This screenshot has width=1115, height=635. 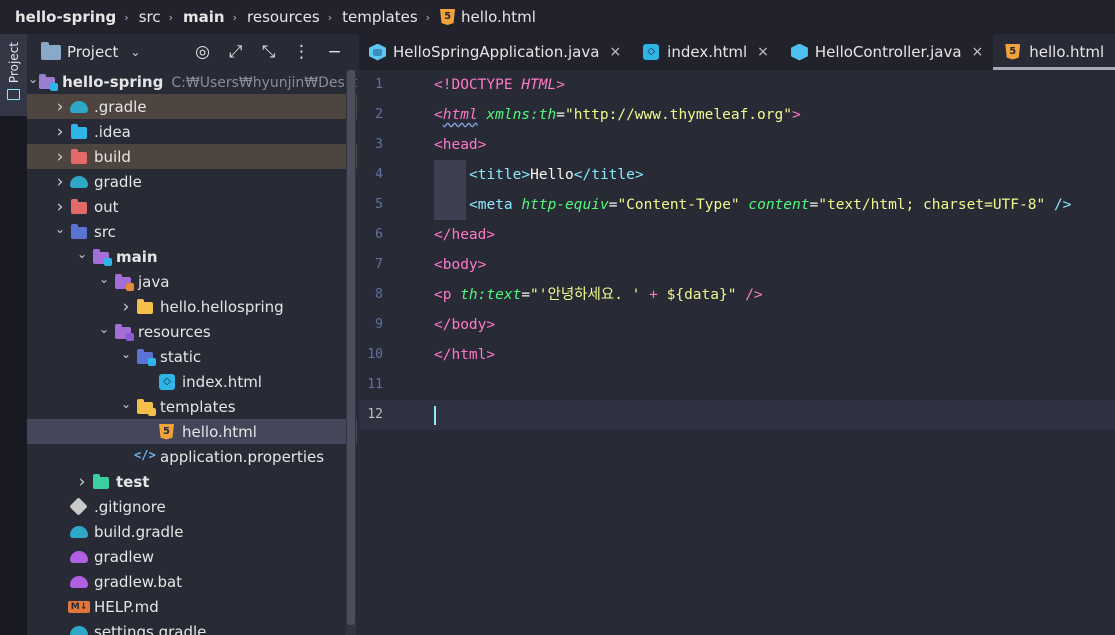 What do you see at coordinates (79, 131) in the screenshot?
I see `folder-shape` at bounding box center [79, 131].